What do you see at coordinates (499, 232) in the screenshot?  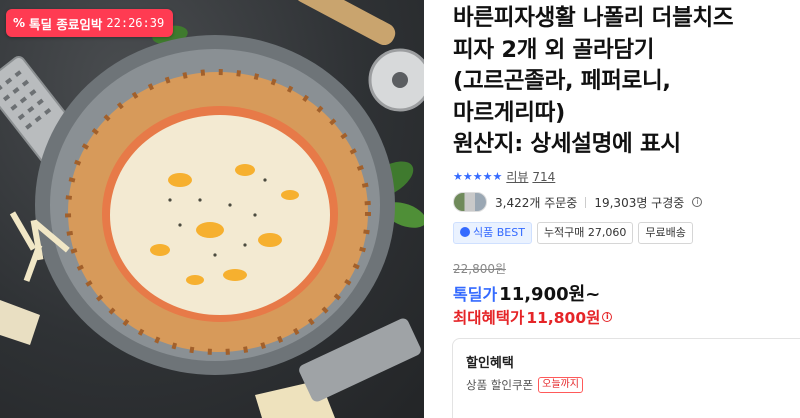 I see `tag-label: 식품 BEST` at bounding box center [499, 232].